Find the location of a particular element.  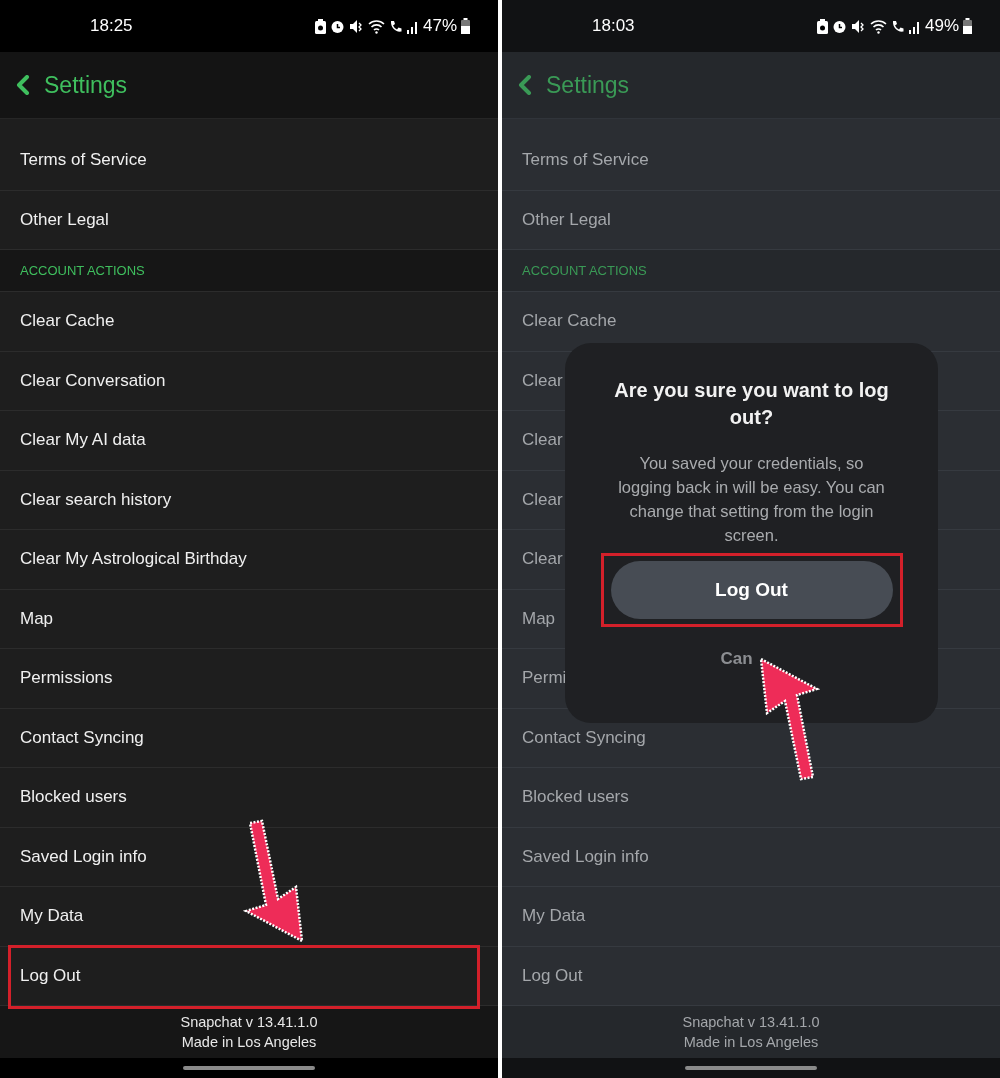

log-out-button: Log Out is located at coordinates (751, 590).